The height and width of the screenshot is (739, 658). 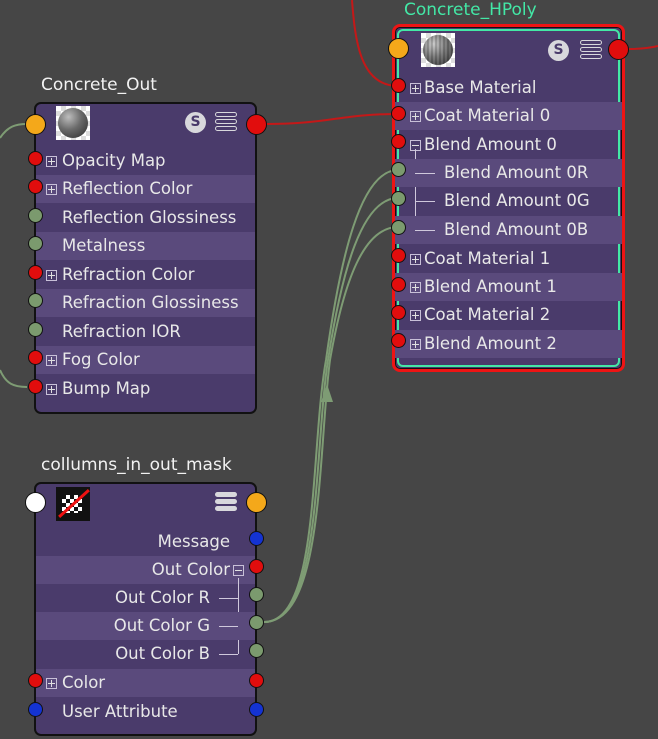 I want to click on attr-label: Blend Amount 0, so click(x=490, y=144).